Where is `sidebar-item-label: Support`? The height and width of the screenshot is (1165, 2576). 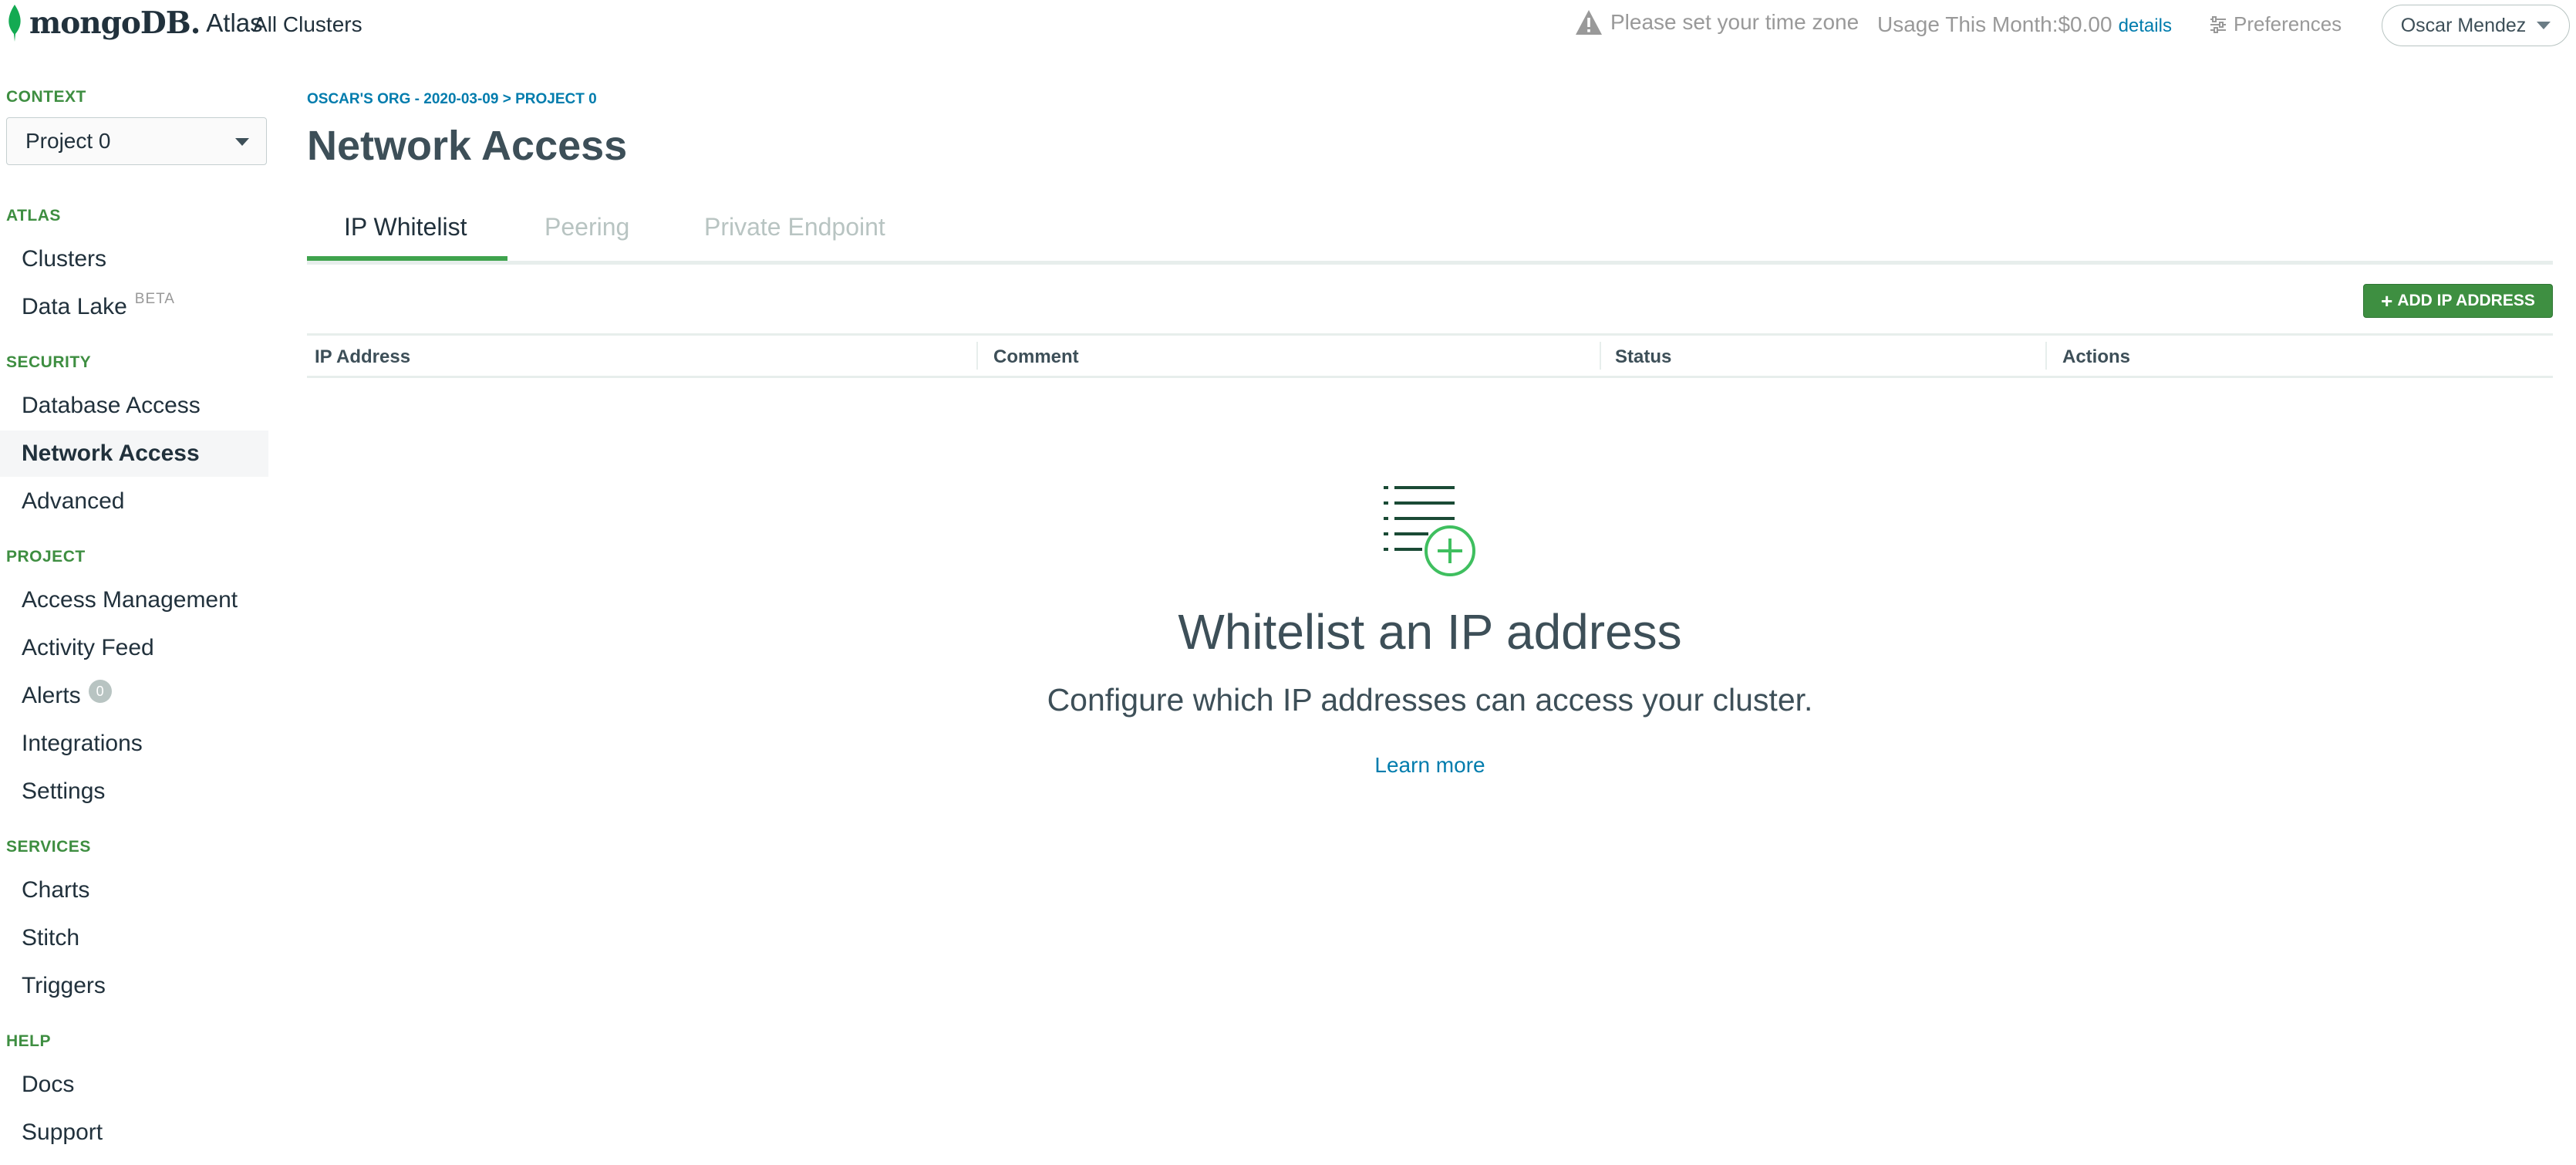 sidebar-item-label: Support is located at coordinates (62, 1132).